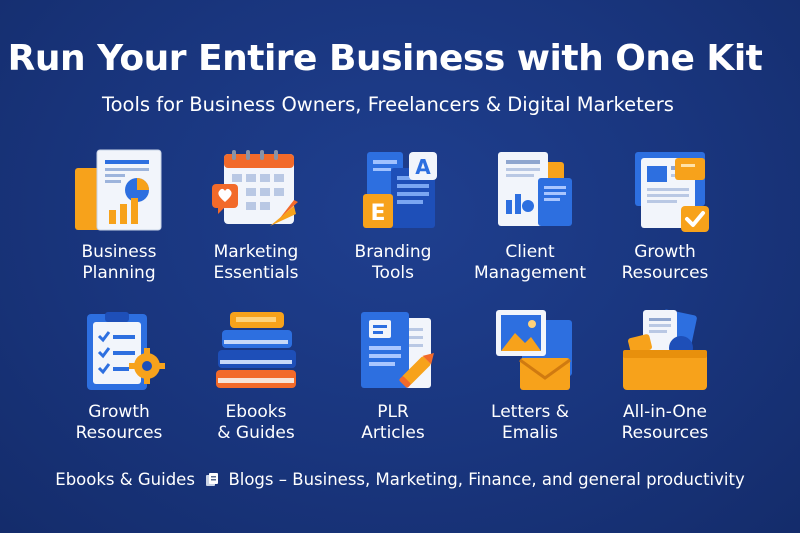 The image size is (800, 533). I want to click on tile-growth-resources-2: Growth Resources, so click(119, 376).